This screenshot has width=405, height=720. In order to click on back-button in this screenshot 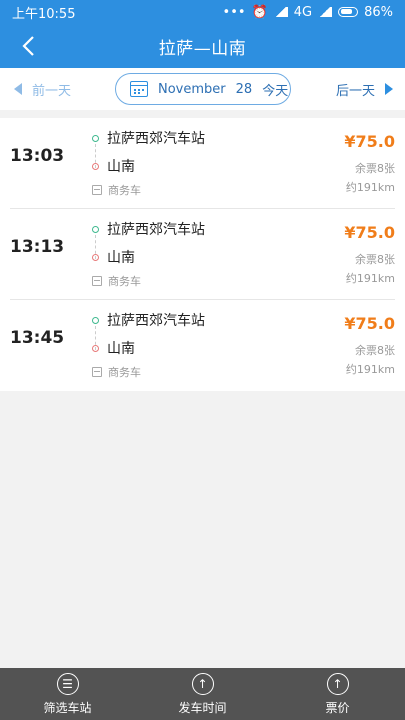, I will do `click(28, 46)`.